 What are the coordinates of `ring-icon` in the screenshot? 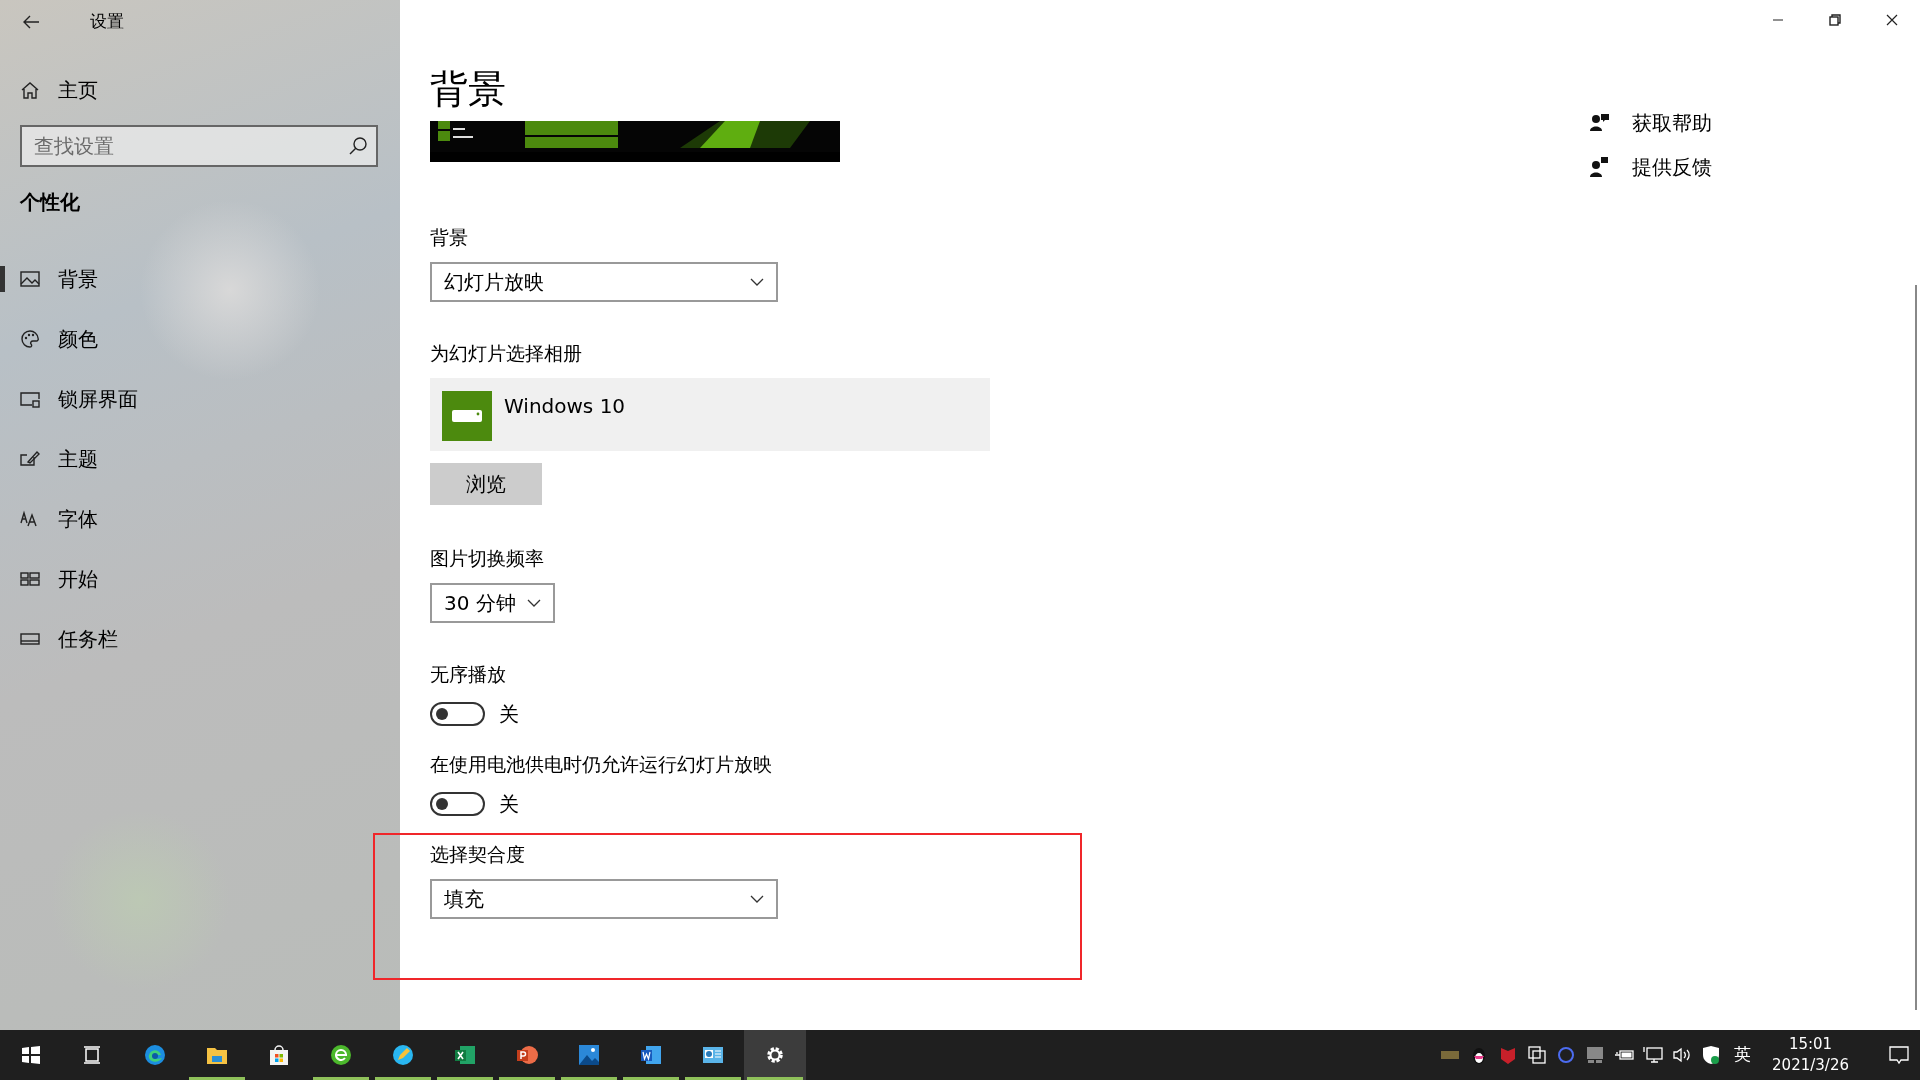 It's located at (1566, 1055).